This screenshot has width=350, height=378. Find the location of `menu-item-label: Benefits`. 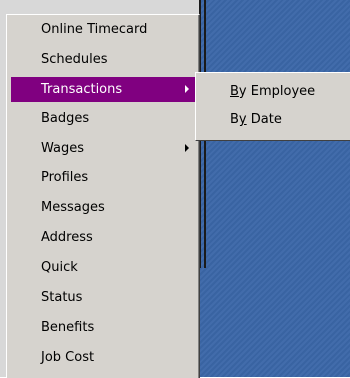

menu-item-label: Benefits is located at coordinates (68, 327).